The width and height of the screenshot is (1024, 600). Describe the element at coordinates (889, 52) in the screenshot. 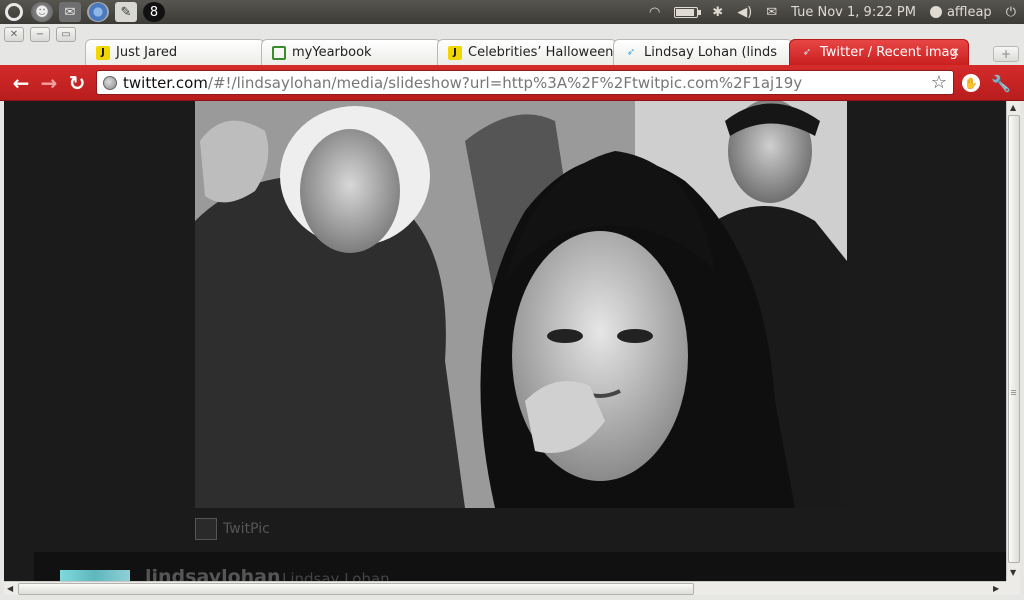

I see `tab-title: Twitter / Recent imag` at that location.